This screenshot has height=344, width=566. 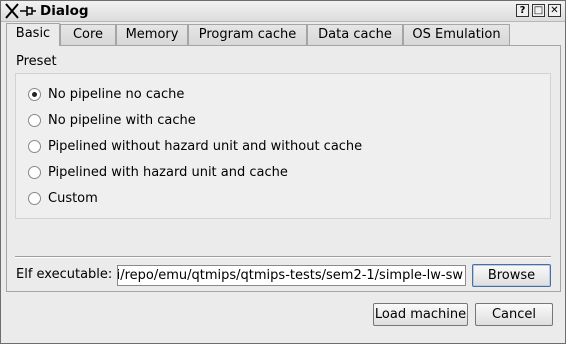 What do you see at coordinates (88, 34) in the screenshot?
I see `tab-core: Core` at bounding box center [88, 34].